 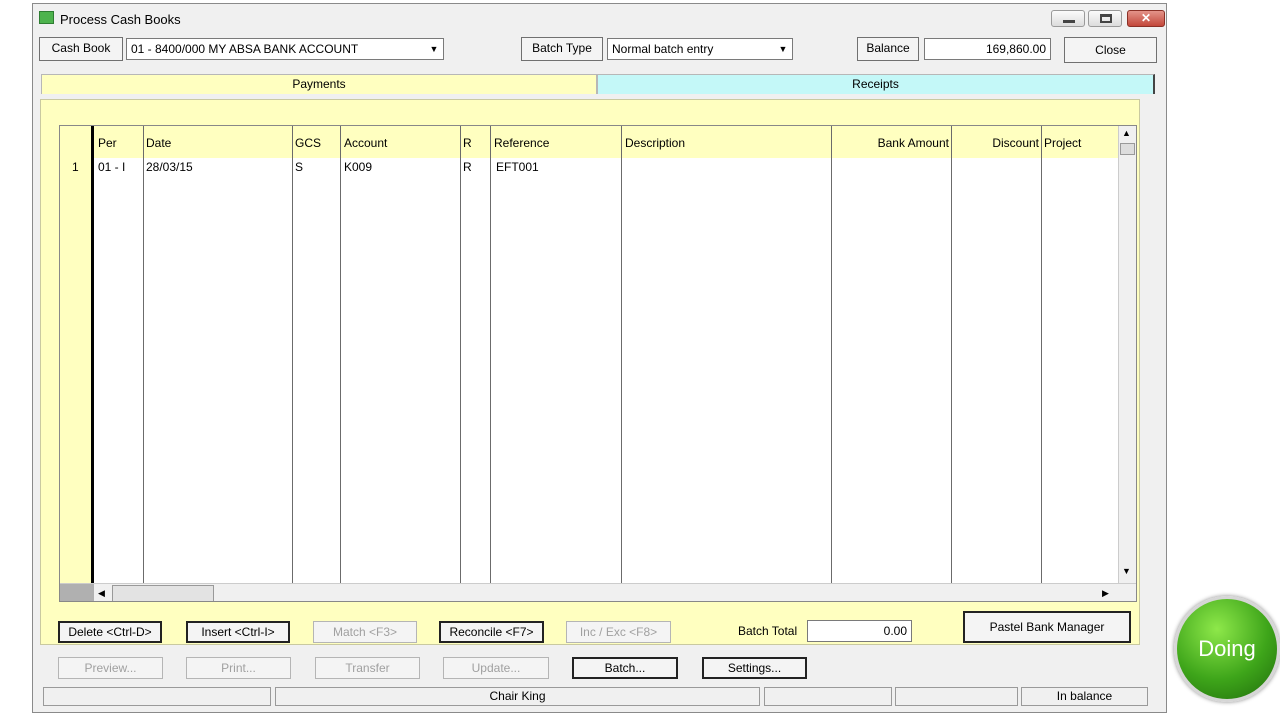 I want to click on inc-exc-button: Inc / Exc <F8>, so click(x=618, y=632).